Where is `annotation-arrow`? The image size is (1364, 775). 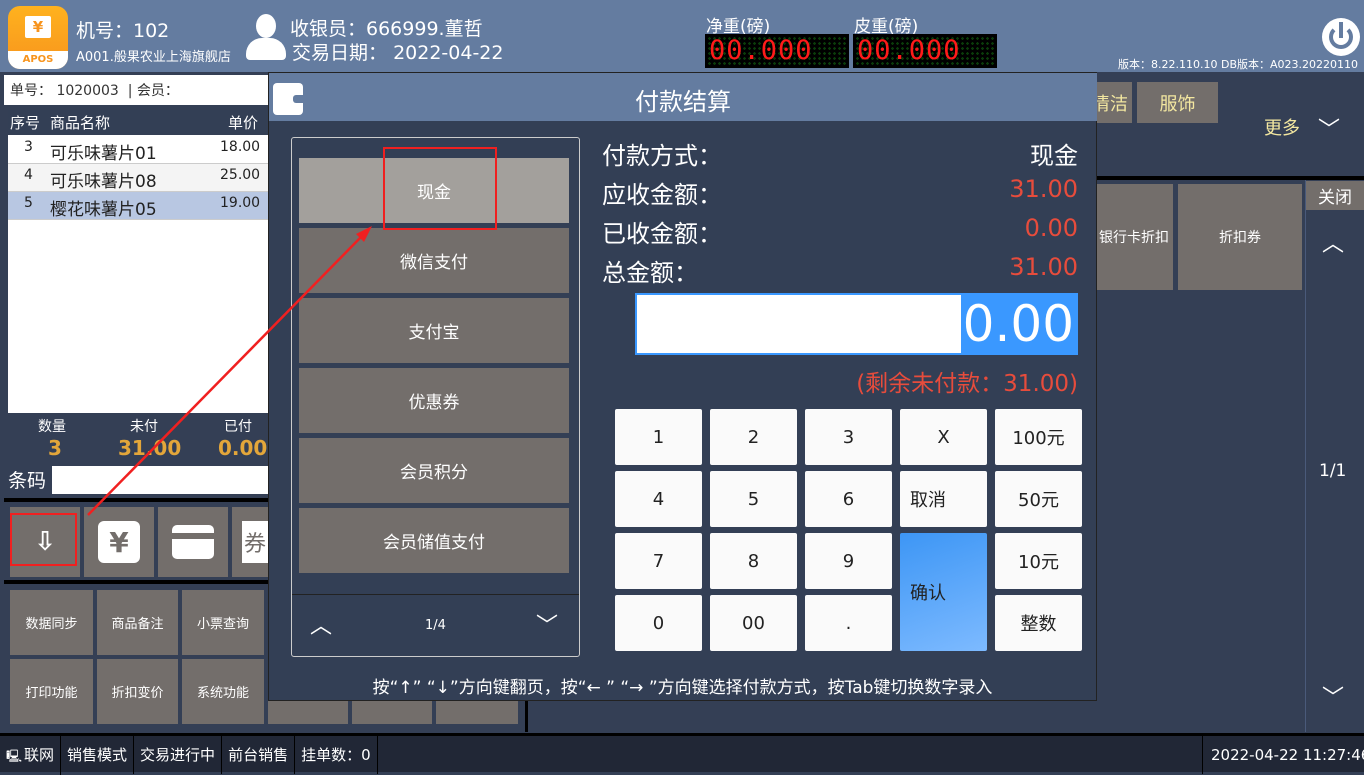 annotation-arrow is located at coordinates (229, 371).